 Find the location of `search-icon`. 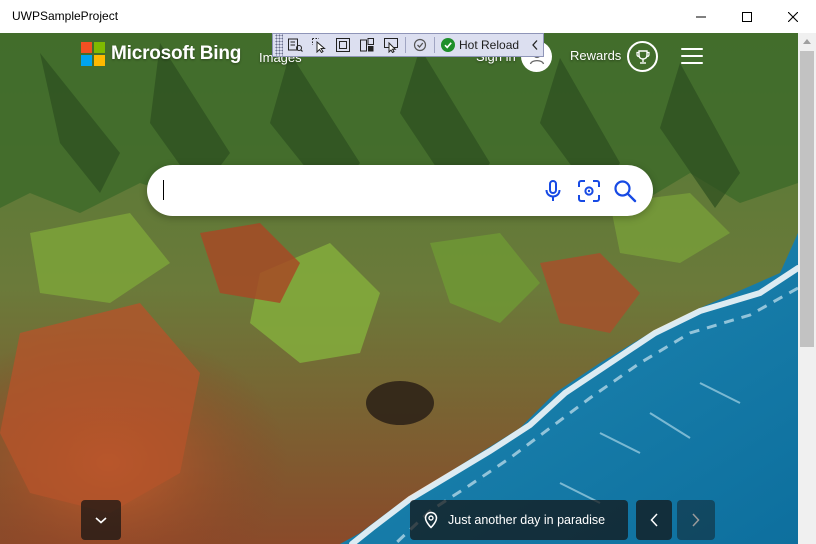

search-icon is located at coordinates (625, 191).